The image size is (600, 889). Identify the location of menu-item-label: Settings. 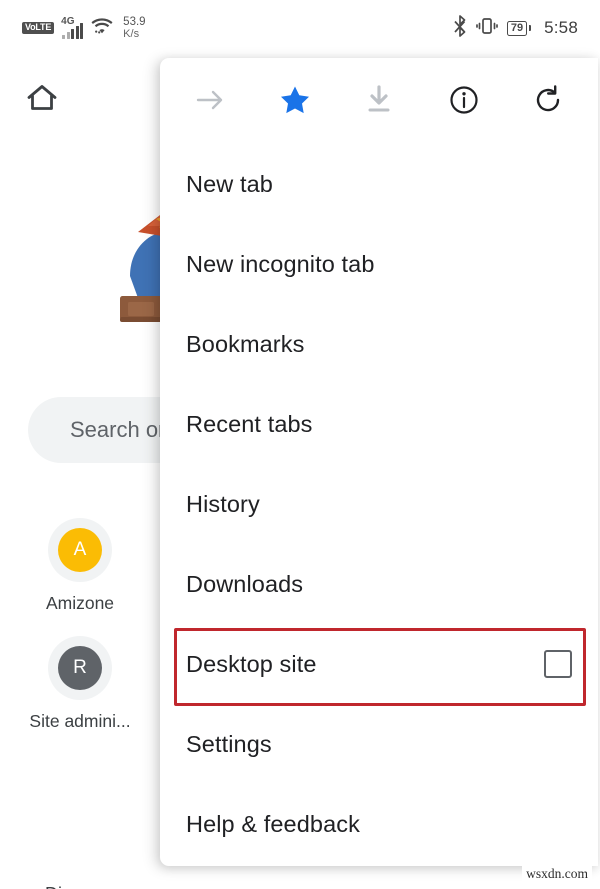
(229, 743).